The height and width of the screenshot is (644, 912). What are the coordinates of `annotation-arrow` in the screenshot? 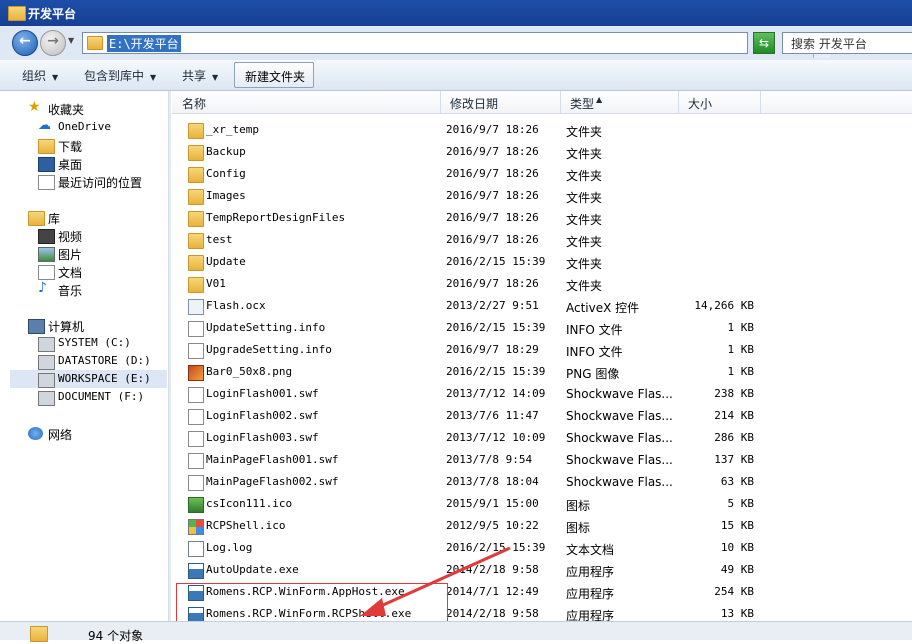 It's located at (435, 581).